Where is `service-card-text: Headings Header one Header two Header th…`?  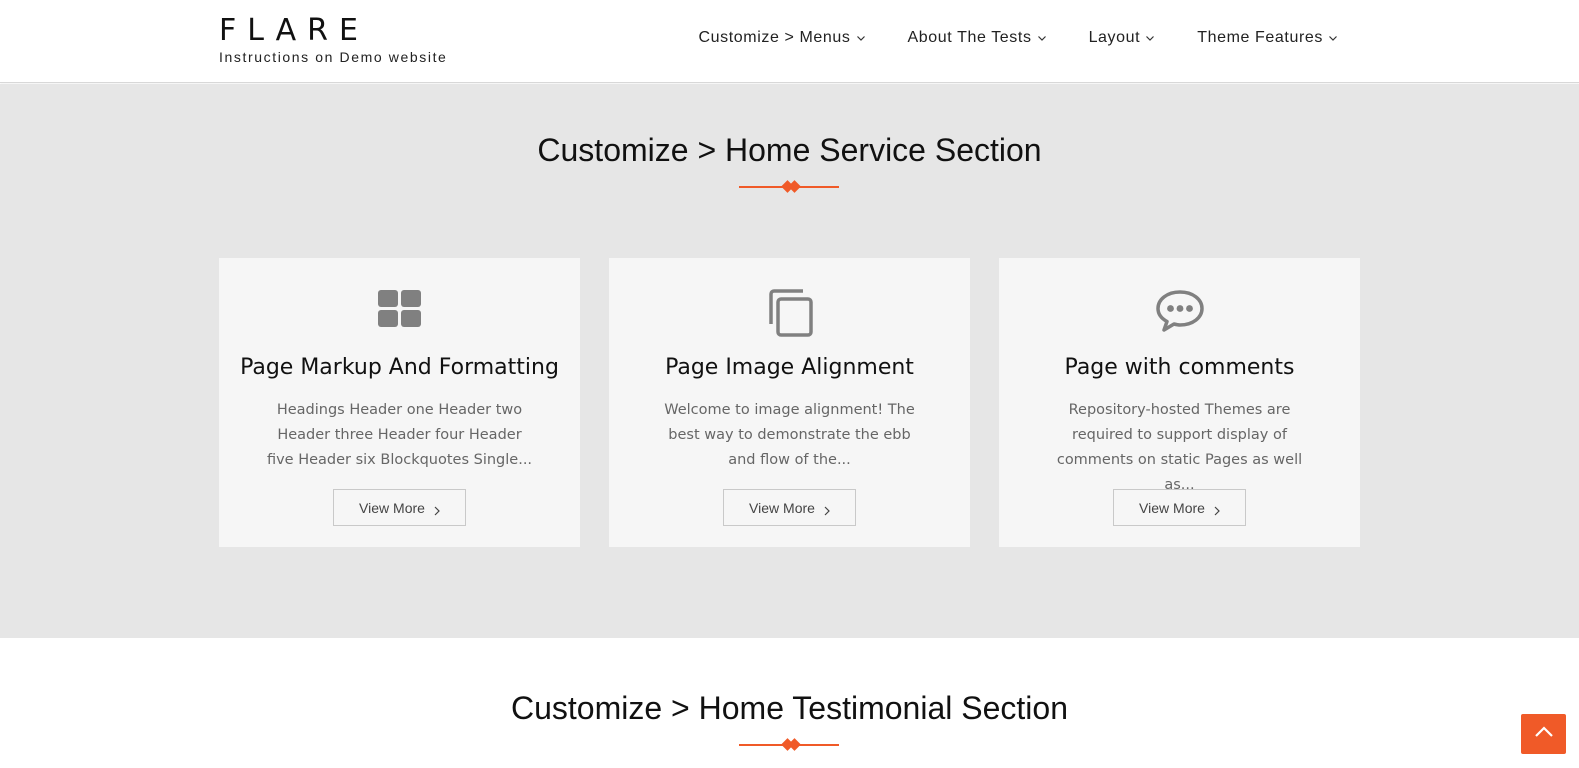
service-card-text: Headings Header one Header two Header th… is located at coordinates (399, 435).